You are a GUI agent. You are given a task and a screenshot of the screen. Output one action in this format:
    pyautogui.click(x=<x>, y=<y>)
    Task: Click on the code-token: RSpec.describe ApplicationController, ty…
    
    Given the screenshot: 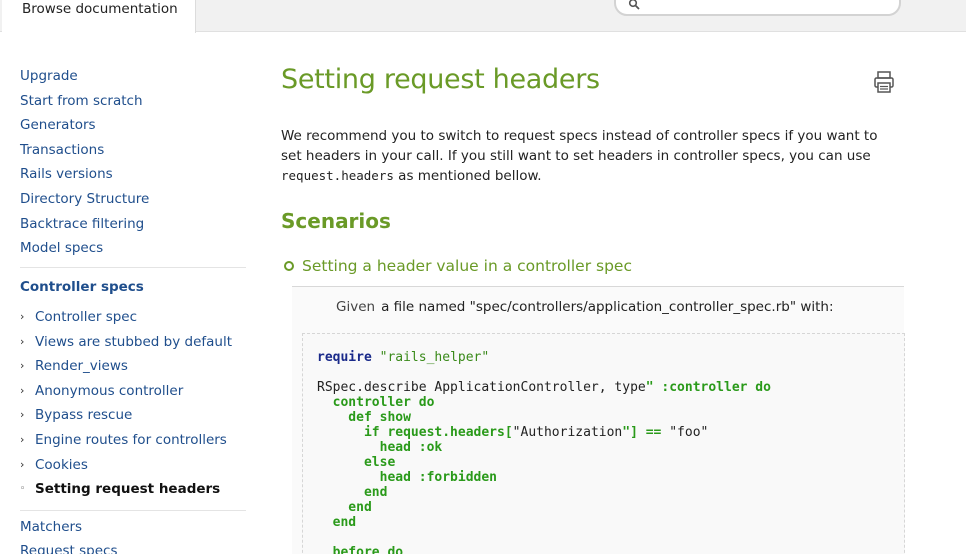 What is the action you would take?
    pyautogui.click(x=481, y=387)
    